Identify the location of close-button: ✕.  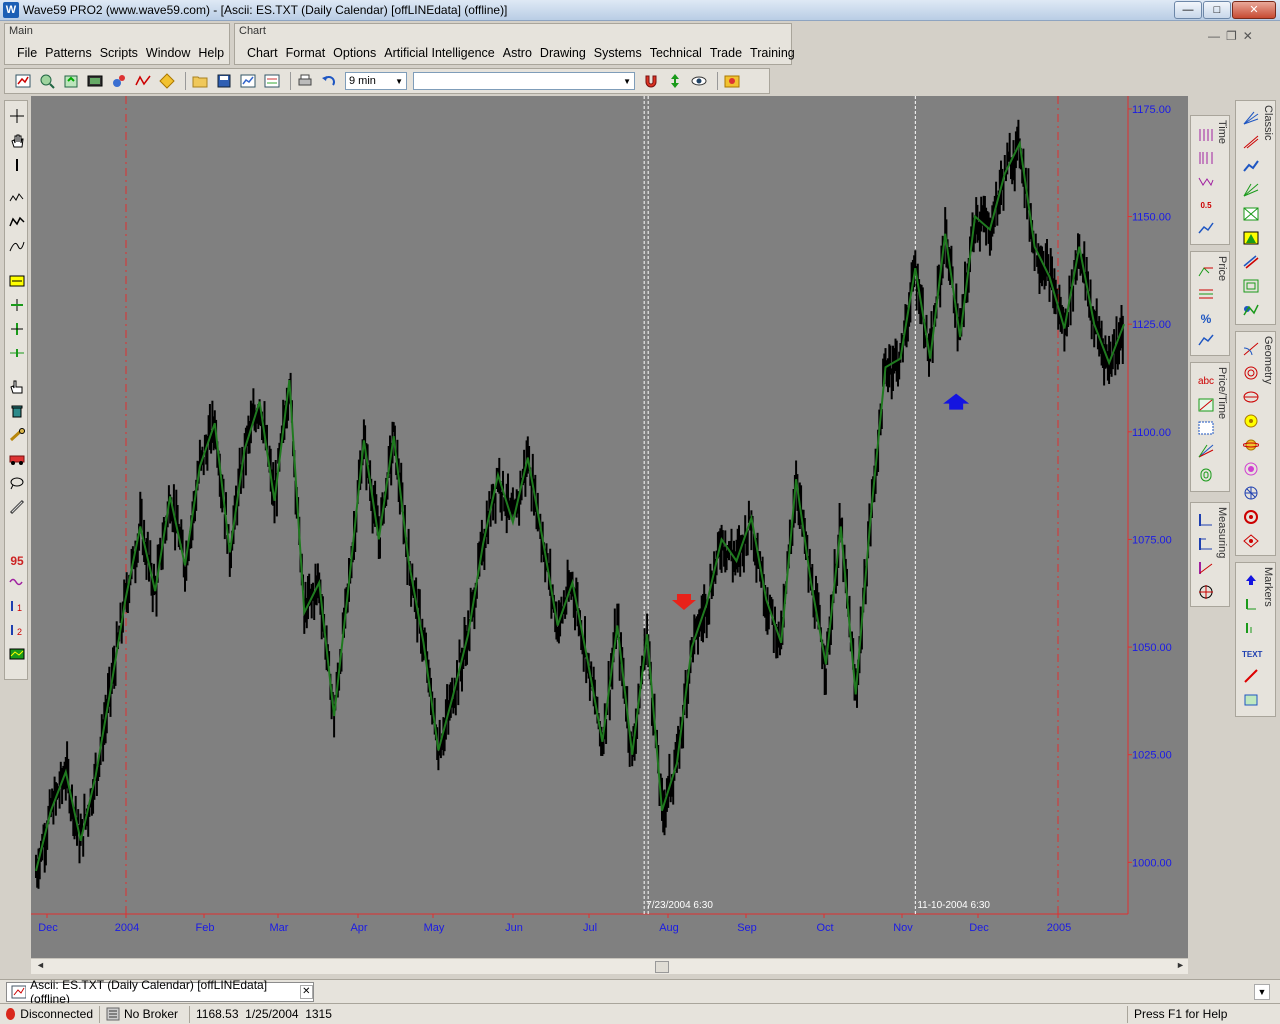
(1254, 10).